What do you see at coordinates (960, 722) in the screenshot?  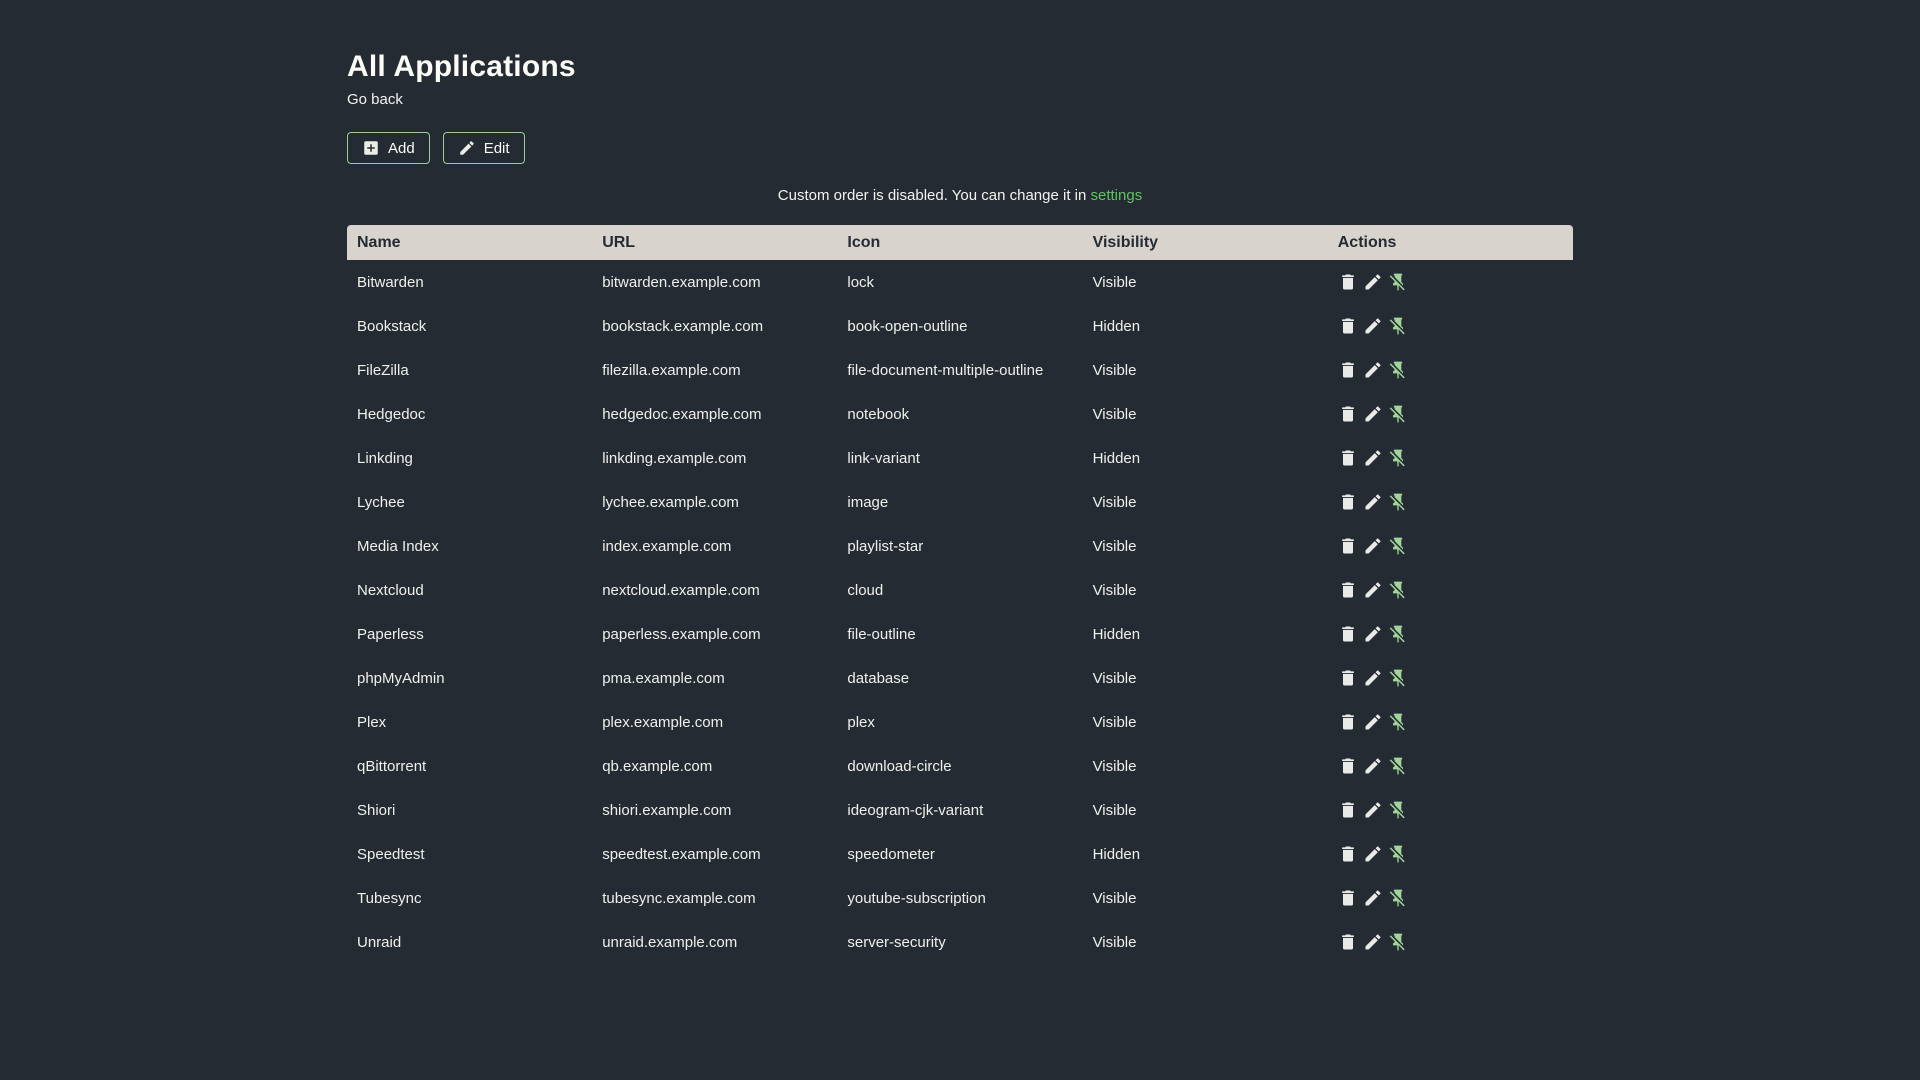 I see `table-row: Plex plex.example.com plex Visible` at bounding box center [960, 722].